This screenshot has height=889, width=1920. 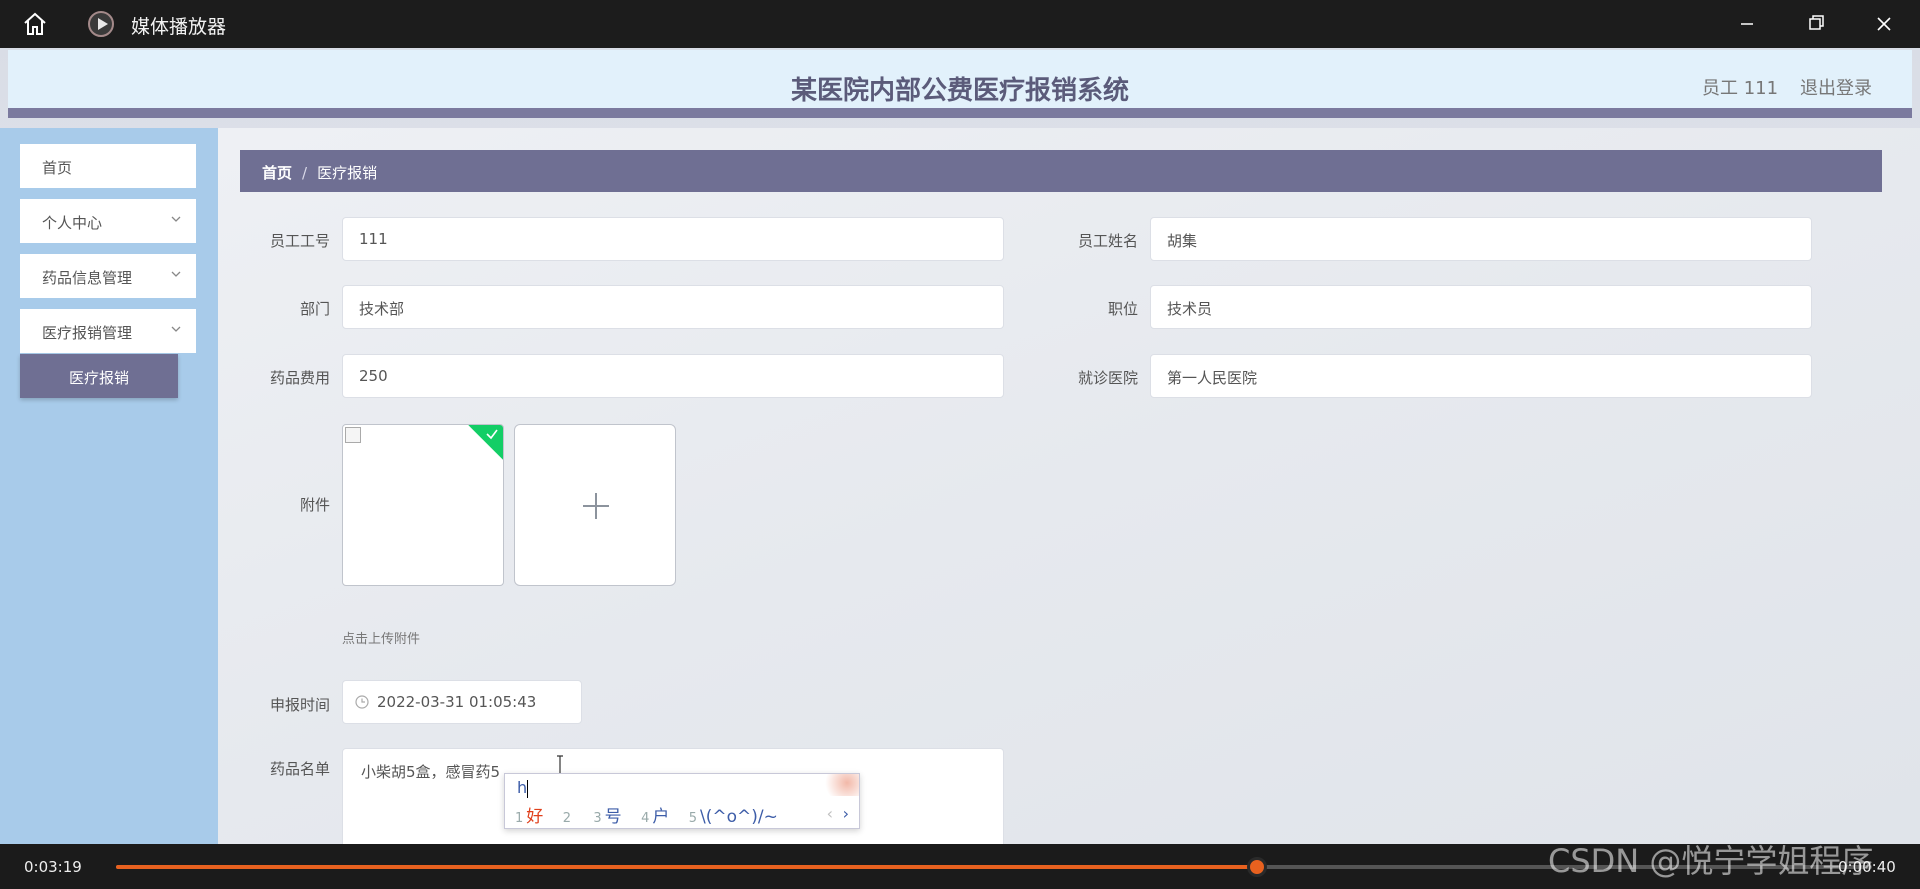 What do you see at coordinates (108, 166) in the screenshot?
I see `sidebar-item-home: 首页` at bounding box center [108, 166].